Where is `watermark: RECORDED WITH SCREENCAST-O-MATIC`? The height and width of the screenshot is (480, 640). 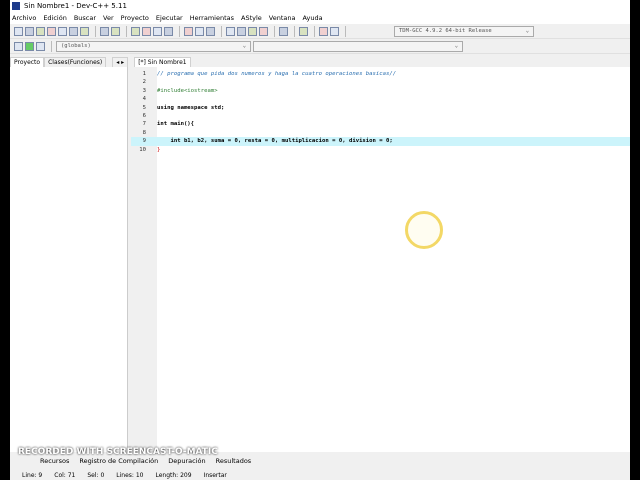
watermark: RECORDED WITH SCREENCAST-O-MATIC is located at coordinates (118, 452).